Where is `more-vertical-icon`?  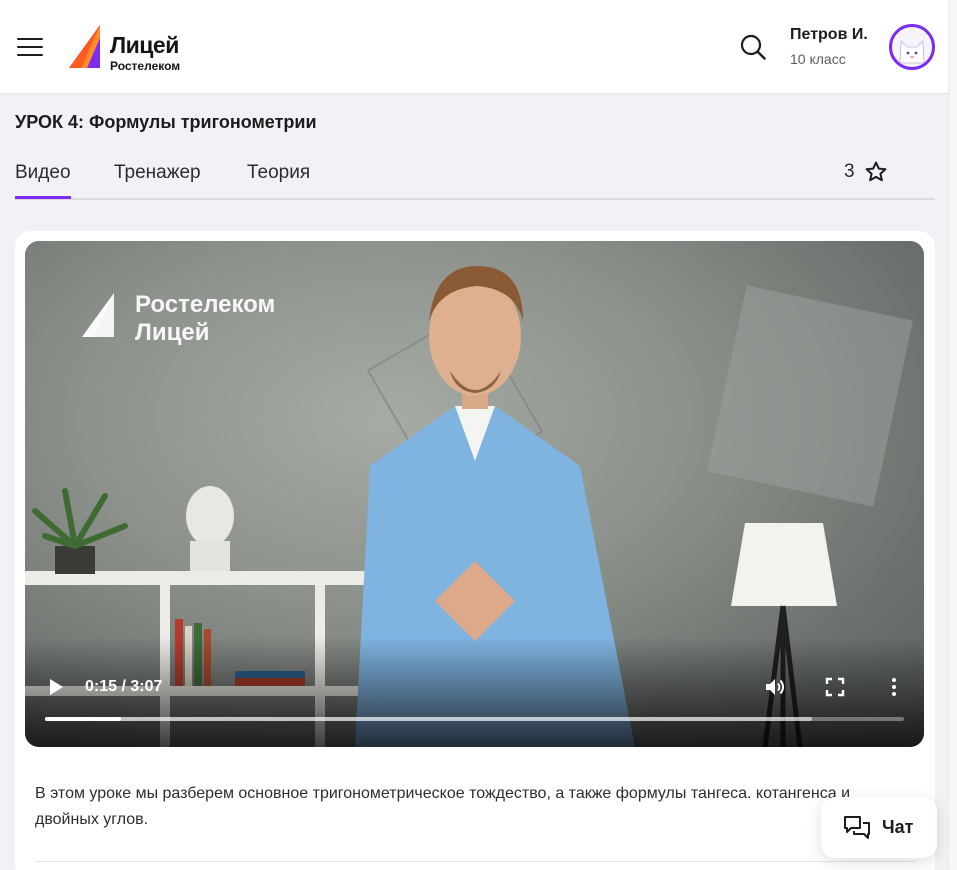 more-vertical-icon is located at coordinates (894, 687).